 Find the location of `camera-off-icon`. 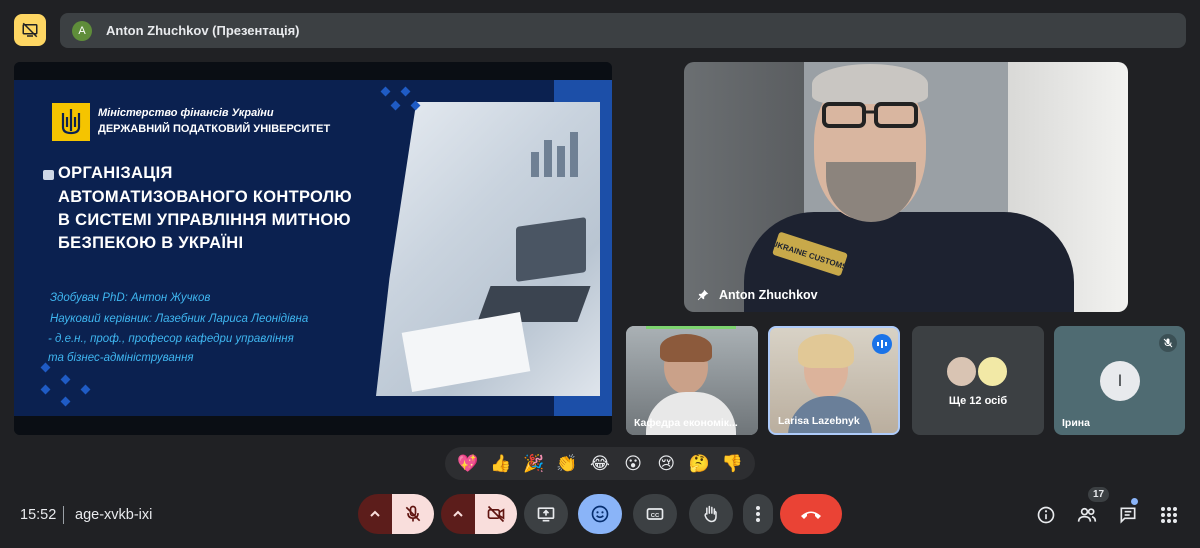

camera-off-icon is located at coordinates (496, 514).